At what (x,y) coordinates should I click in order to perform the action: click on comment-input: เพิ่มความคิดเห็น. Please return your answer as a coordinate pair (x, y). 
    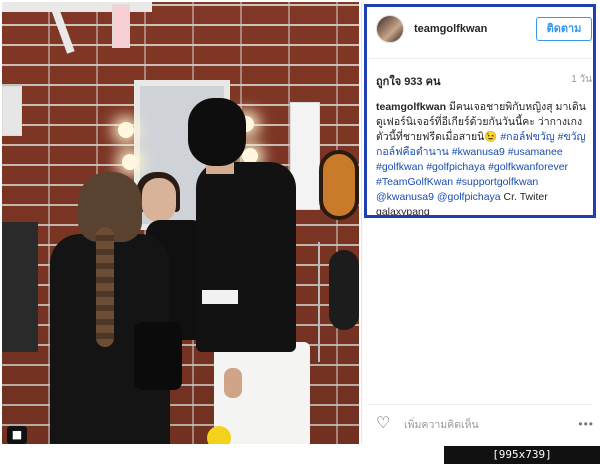
    Looking at the image, I should click on (491, 424).